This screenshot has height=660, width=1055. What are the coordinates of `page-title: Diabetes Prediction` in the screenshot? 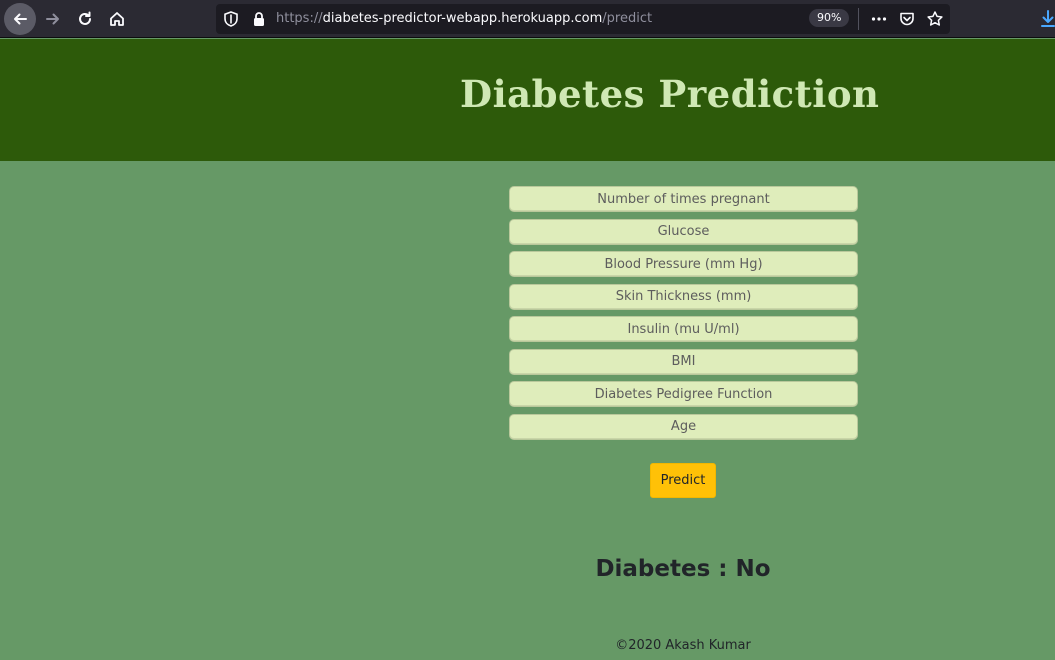 It's located at (670, 94).